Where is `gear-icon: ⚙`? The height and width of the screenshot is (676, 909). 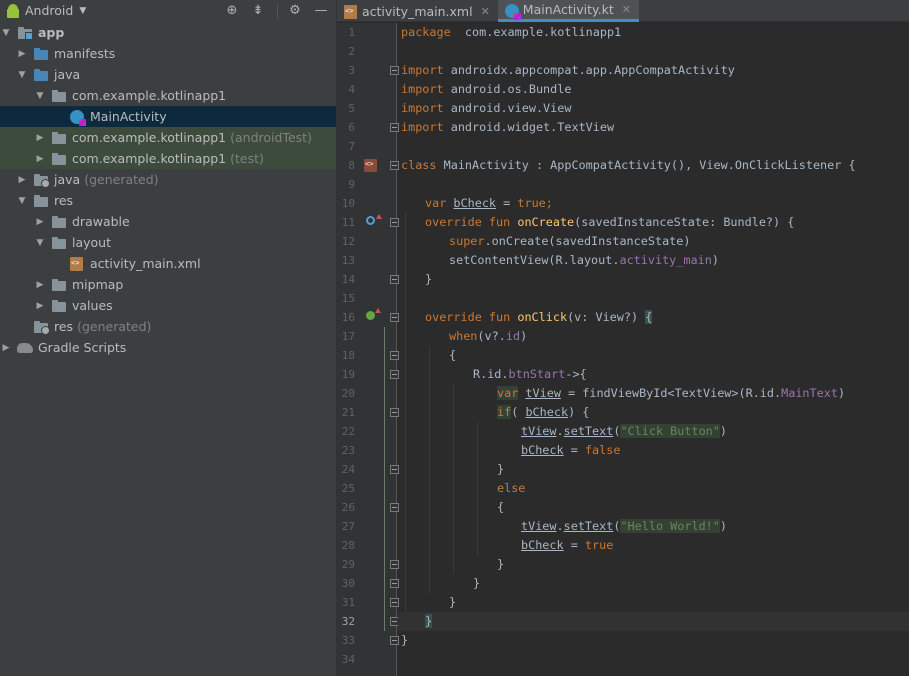
gear-icon: ⚙ is located at coordinates (295, 11).